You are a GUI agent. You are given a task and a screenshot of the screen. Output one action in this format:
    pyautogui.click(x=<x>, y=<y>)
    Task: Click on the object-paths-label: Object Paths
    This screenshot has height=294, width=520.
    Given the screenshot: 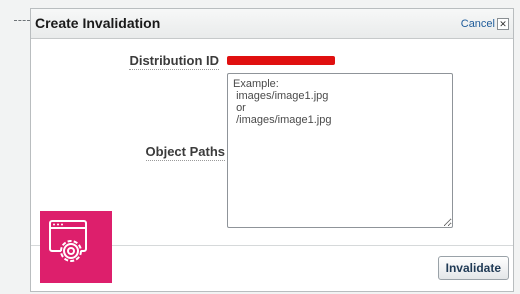 What is the action you would take?
    pyautogui.click(x=185, y=152)
    